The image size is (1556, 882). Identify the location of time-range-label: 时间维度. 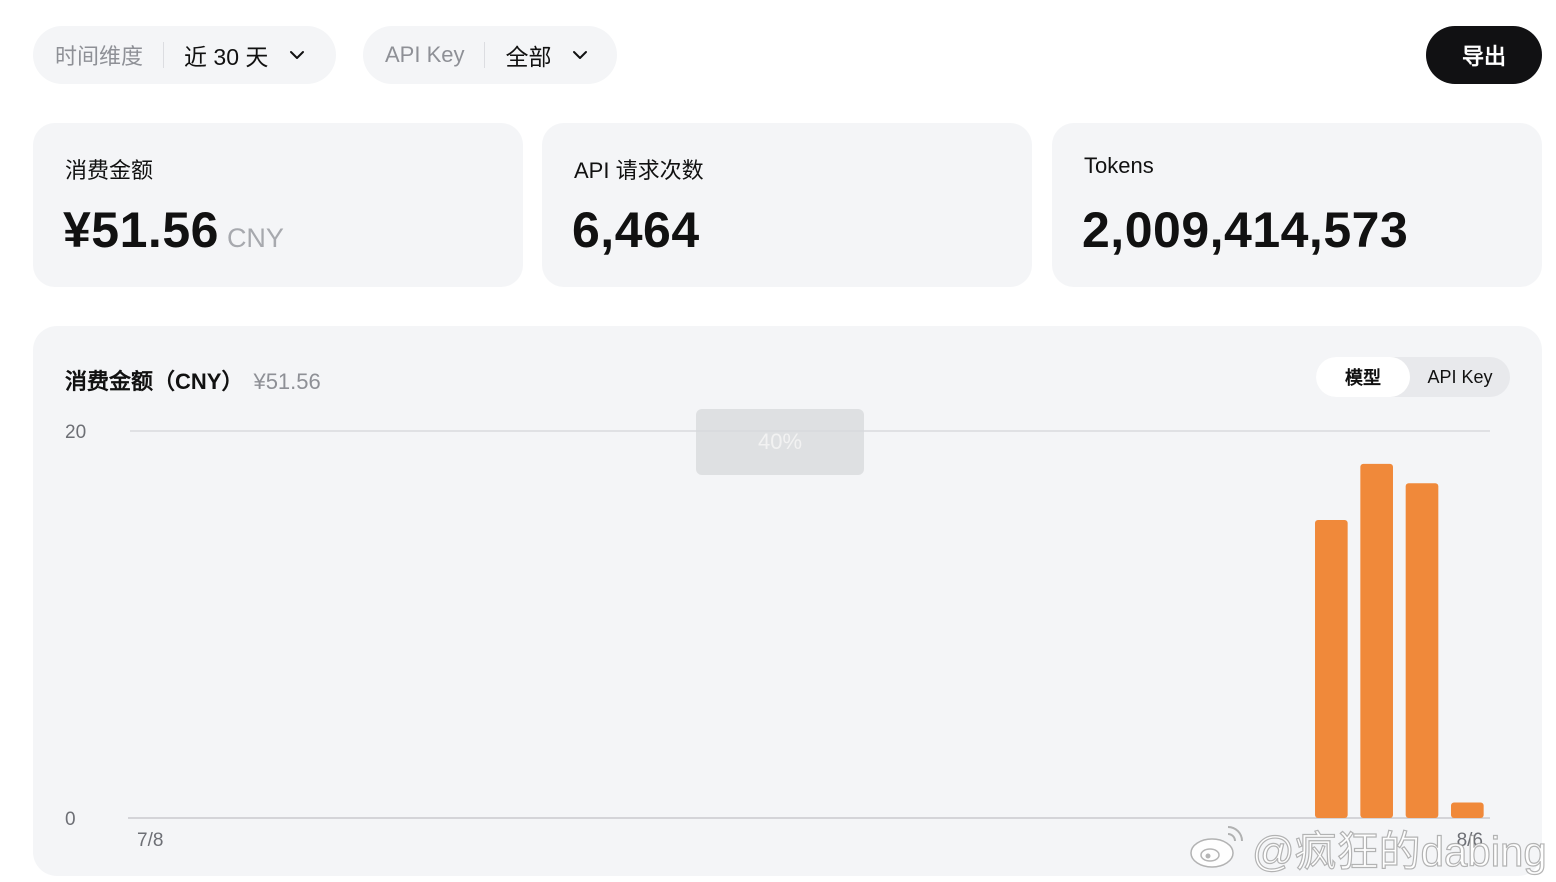
(99, 56).